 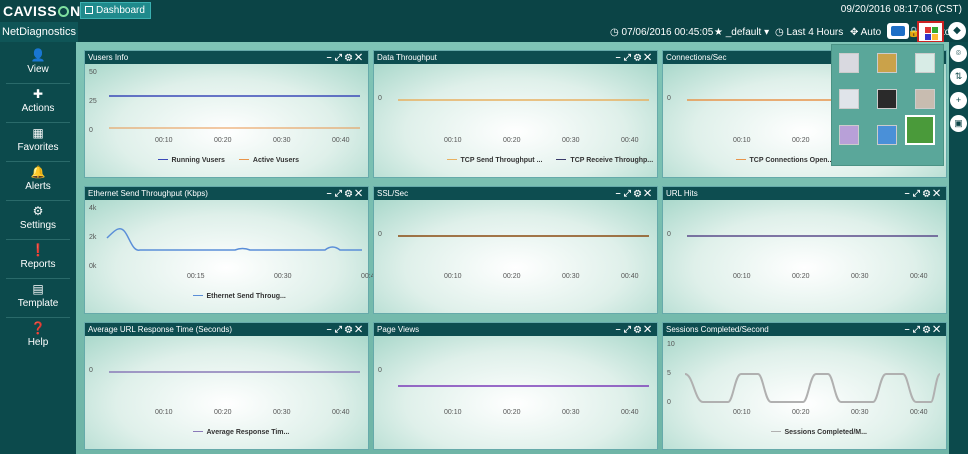 What do you see at coordinates (661, 32) in the screenshot?
I see `start-time: ◷ 07/06/2016 00:45:05` at bounding box center [661, 32].